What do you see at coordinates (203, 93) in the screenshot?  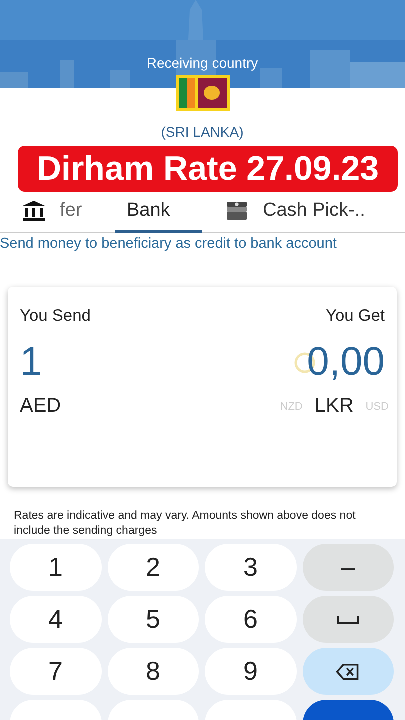 I see `flag-icon` at bounding box center [203, 93].